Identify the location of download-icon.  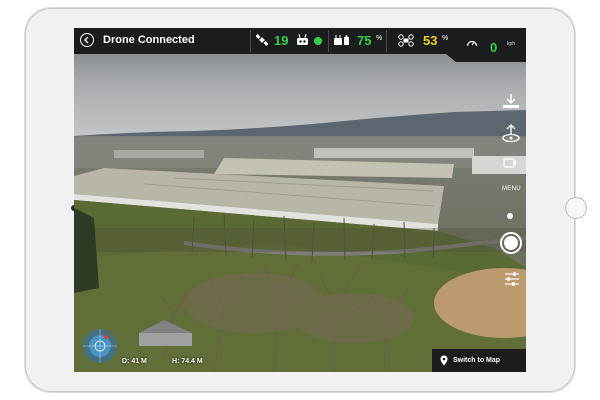
(511, 101).